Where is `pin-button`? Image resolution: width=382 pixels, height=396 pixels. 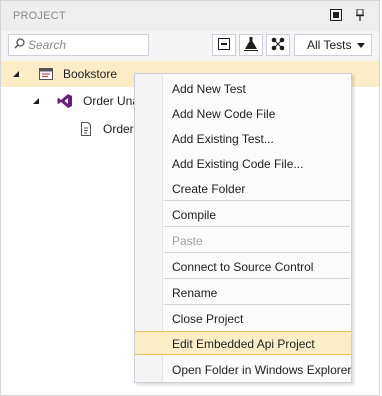
pin-button is located at coordinates (360, 16).